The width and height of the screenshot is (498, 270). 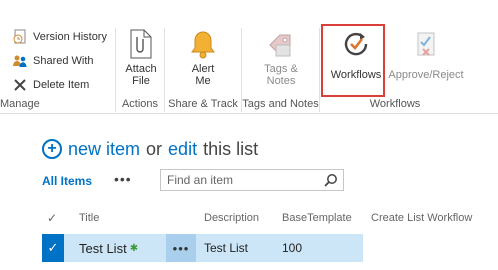 I want to click on new-item-bar: + new item or edit this list, so click(x=150, y=149).